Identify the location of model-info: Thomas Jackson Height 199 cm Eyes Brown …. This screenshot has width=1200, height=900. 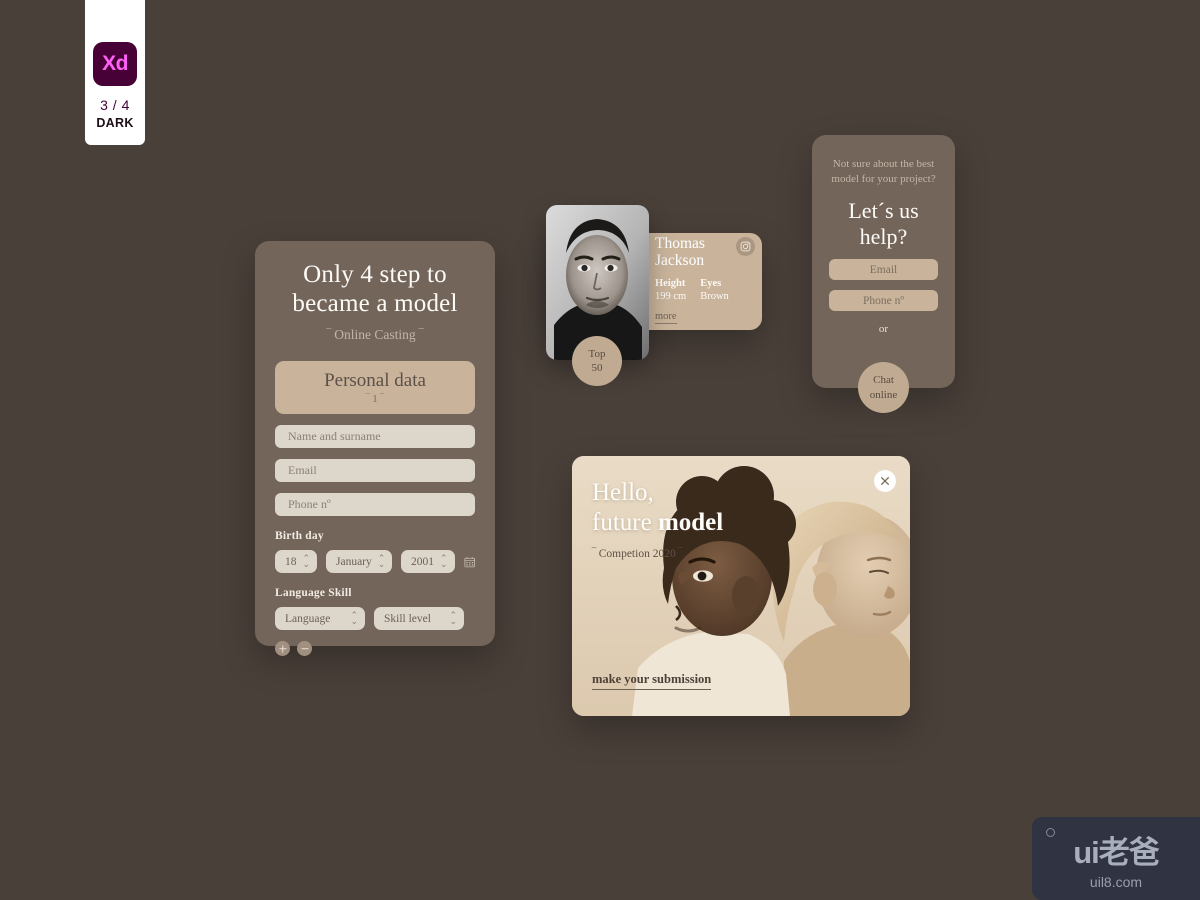
(708, 281).